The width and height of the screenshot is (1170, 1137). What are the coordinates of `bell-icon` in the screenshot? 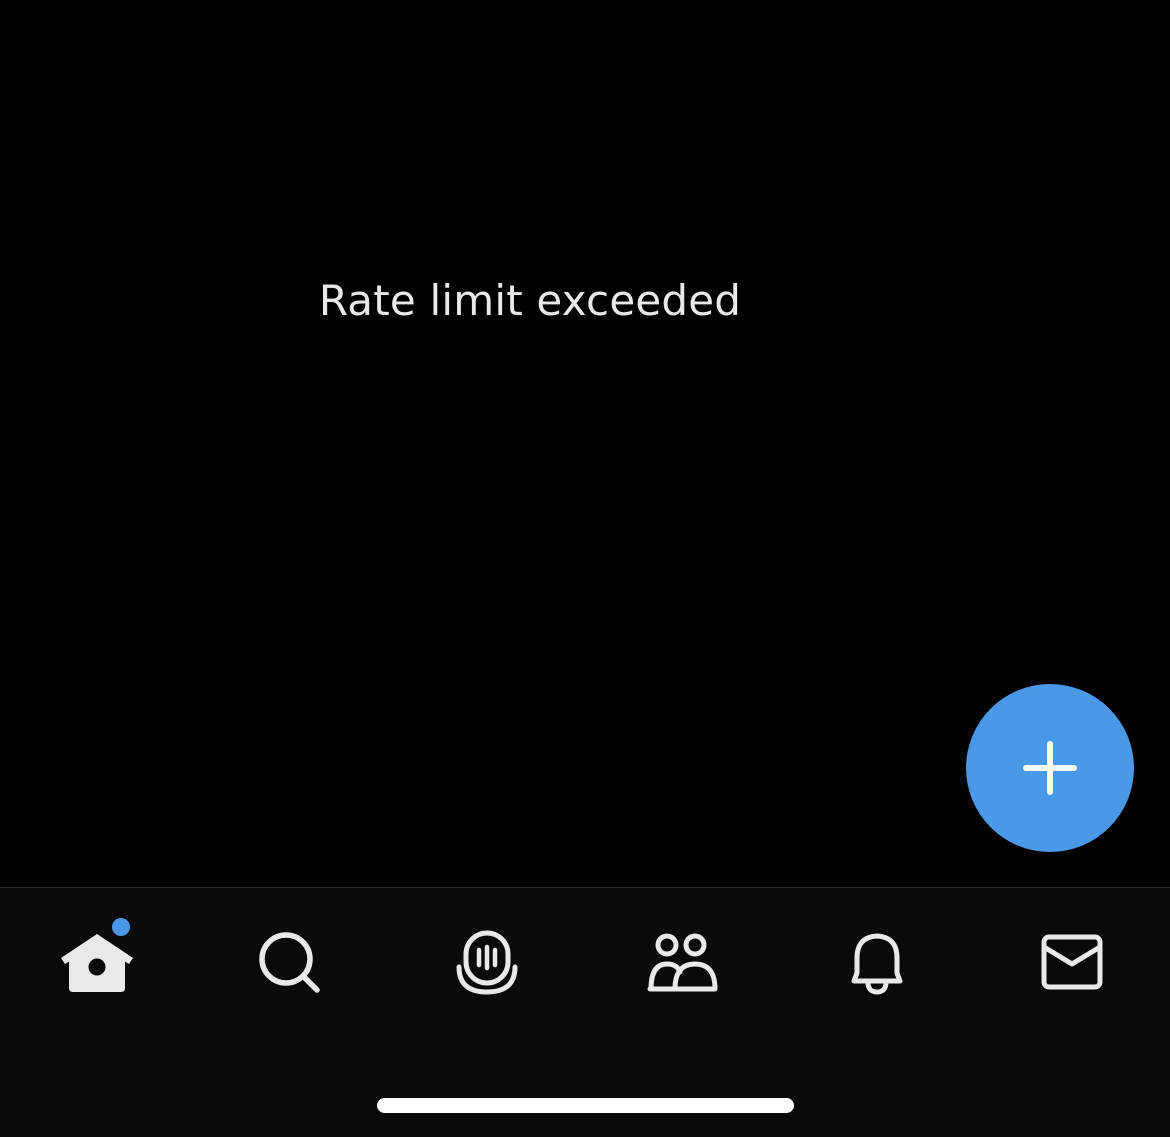 It's located at (877, 964).